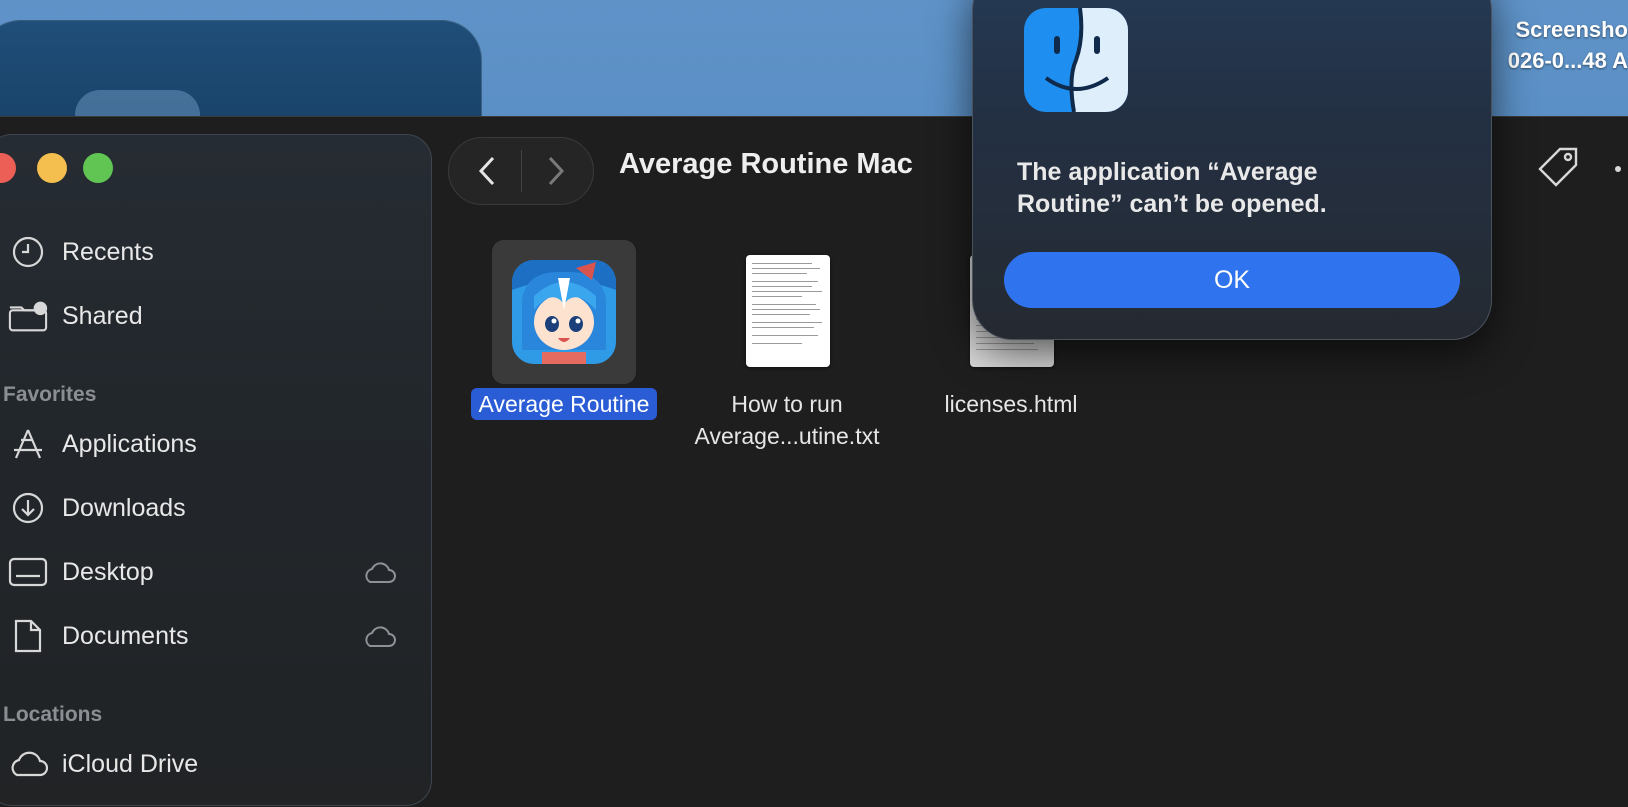 This screenshot has height=807, width=1628. Describe the element at coordinates (1232, 280) in the screenshot. I see `ok-button: OK` at that location.